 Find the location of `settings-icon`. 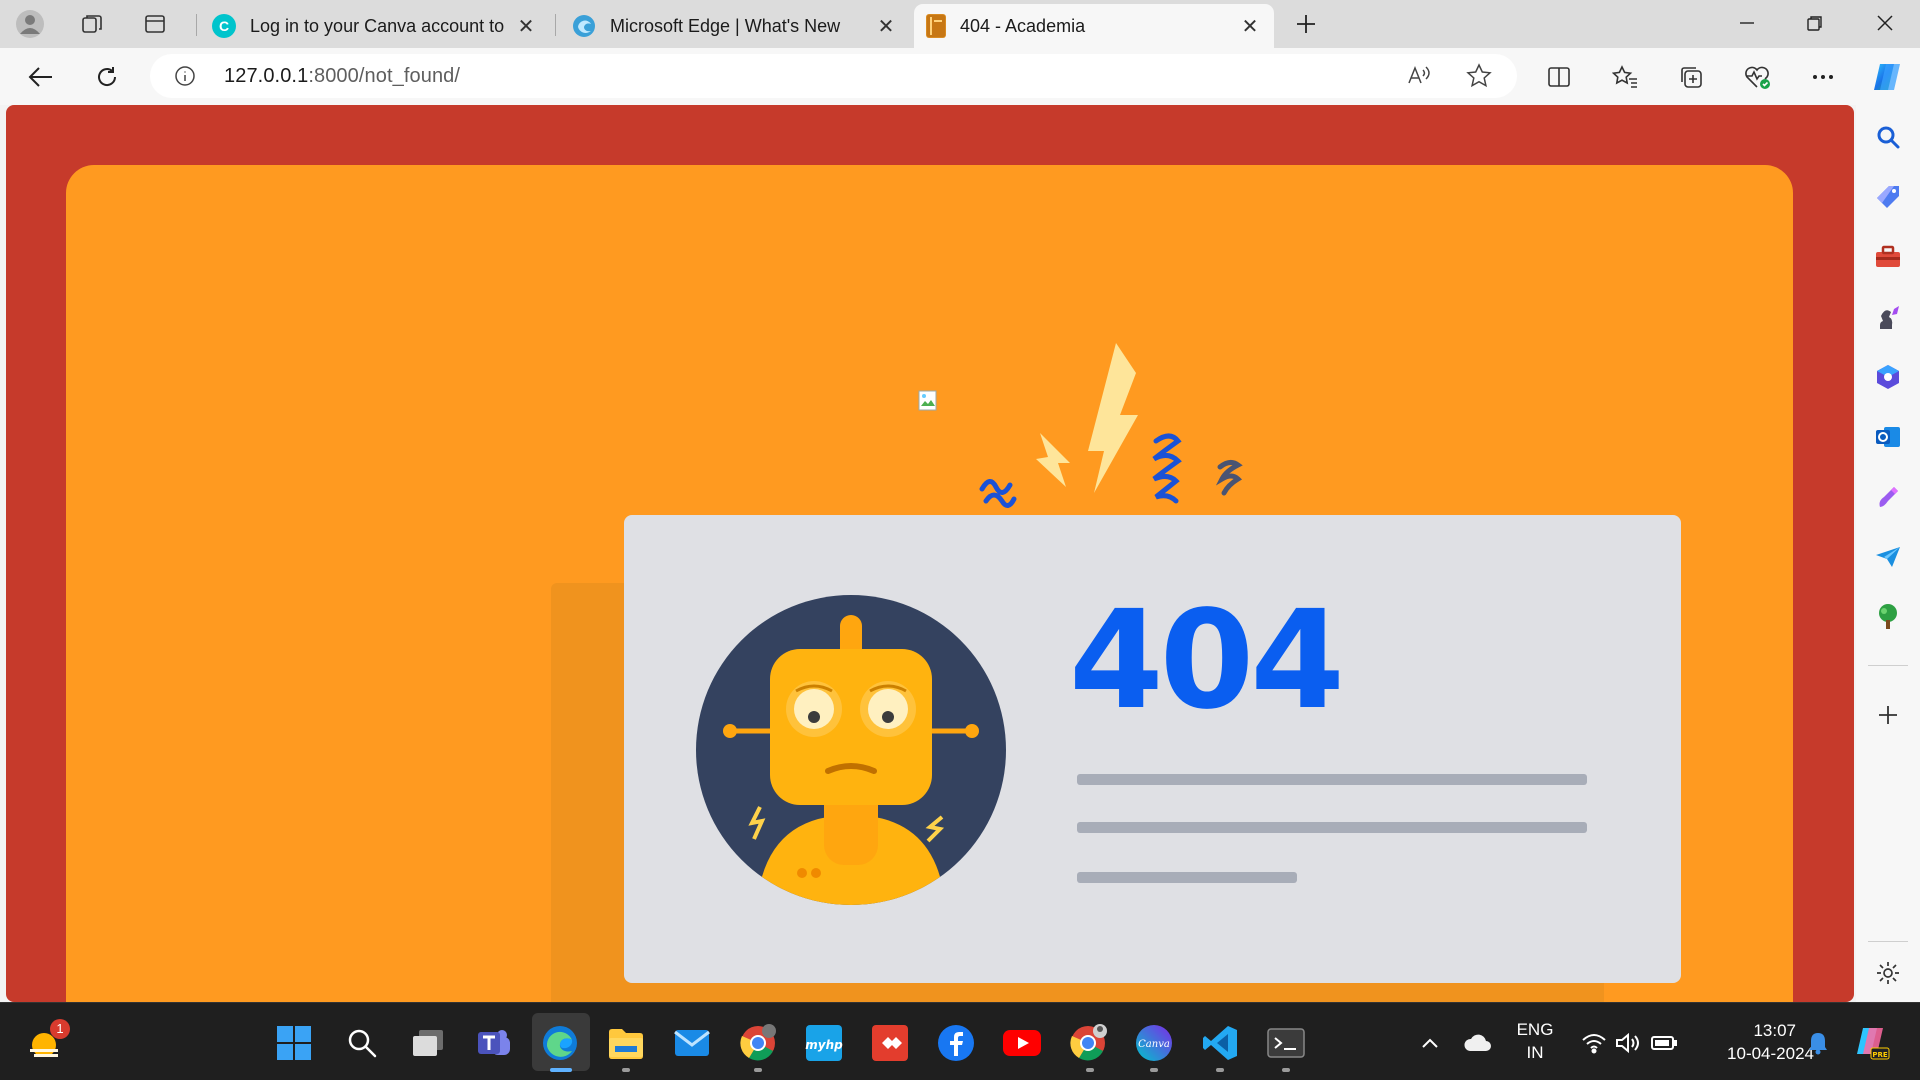

settings-icon is located at coordinates (1888, 973).